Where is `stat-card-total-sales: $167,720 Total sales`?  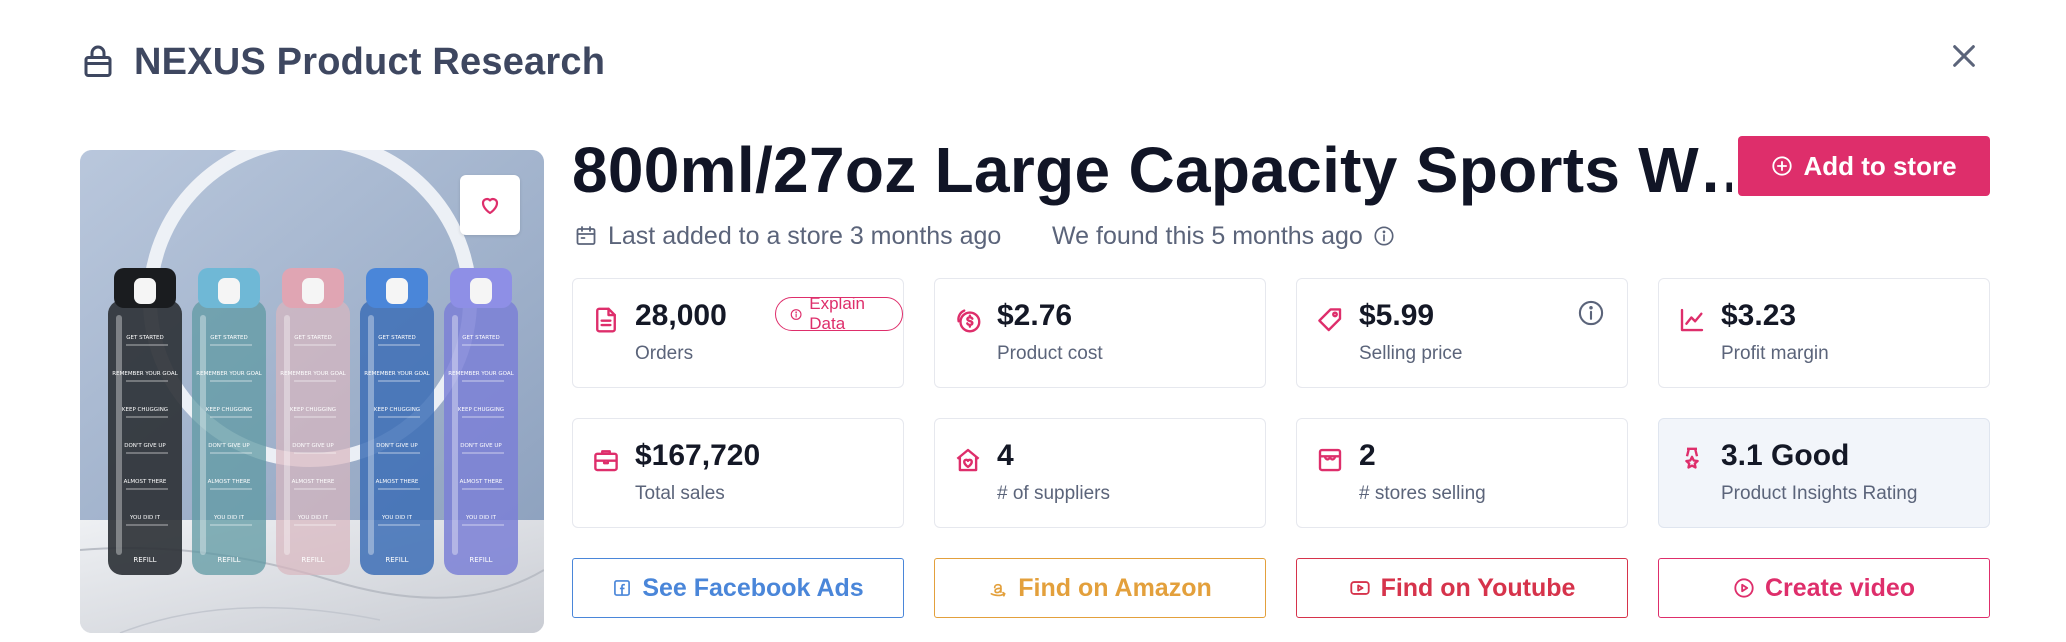
stat-card-total-sales: $167,720 Total sales is located at coordinates (738, 473).